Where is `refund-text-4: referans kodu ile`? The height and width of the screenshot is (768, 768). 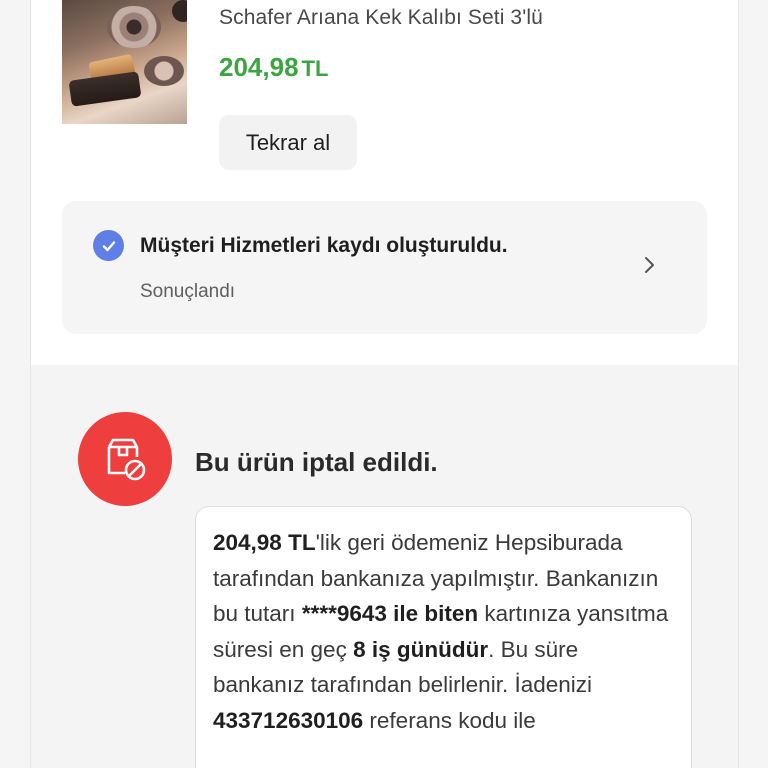 refund-text-4: referans kodu ile is located at coordinates (449, 720).